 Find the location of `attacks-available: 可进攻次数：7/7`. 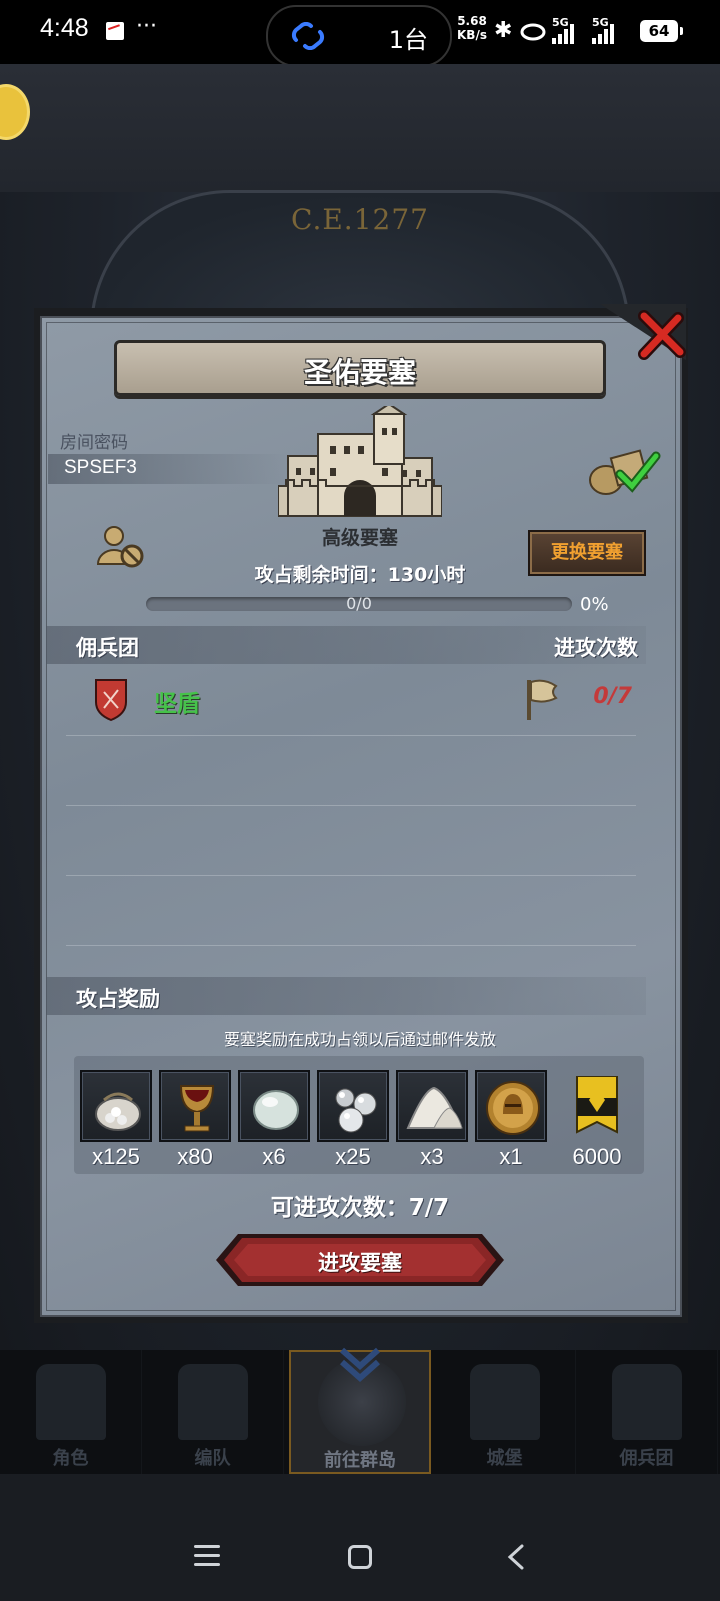

attacks-available: 可进攻次数：7/7 is located at coordinates (360, 1208).